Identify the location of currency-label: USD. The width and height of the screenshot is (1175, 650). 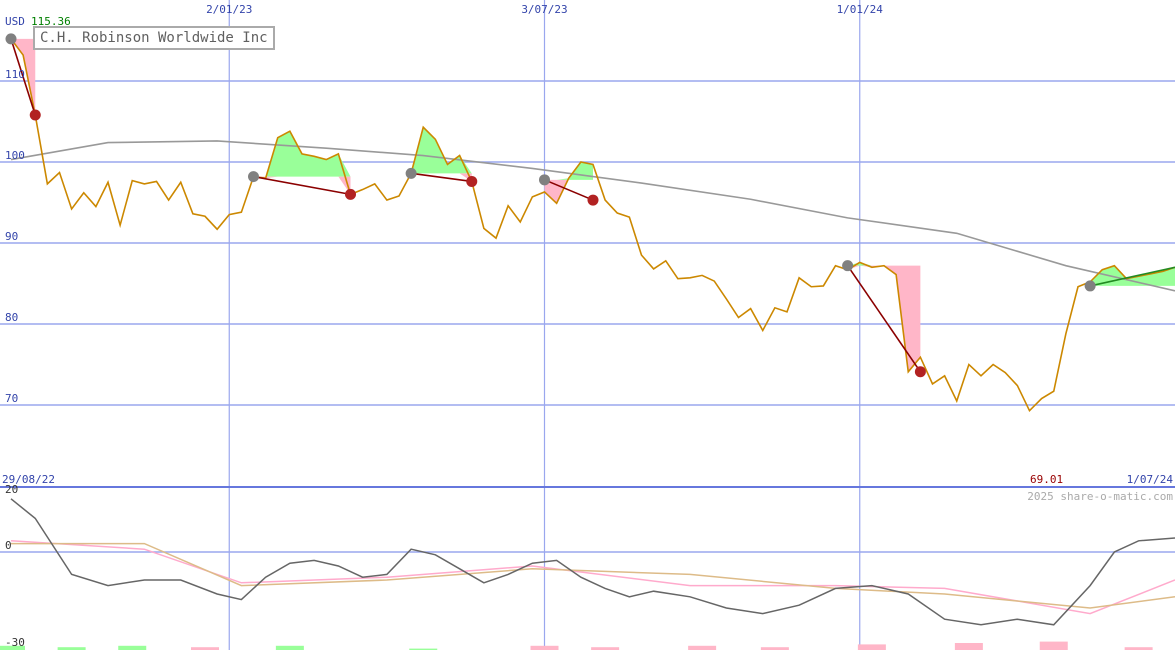
(15, 21).